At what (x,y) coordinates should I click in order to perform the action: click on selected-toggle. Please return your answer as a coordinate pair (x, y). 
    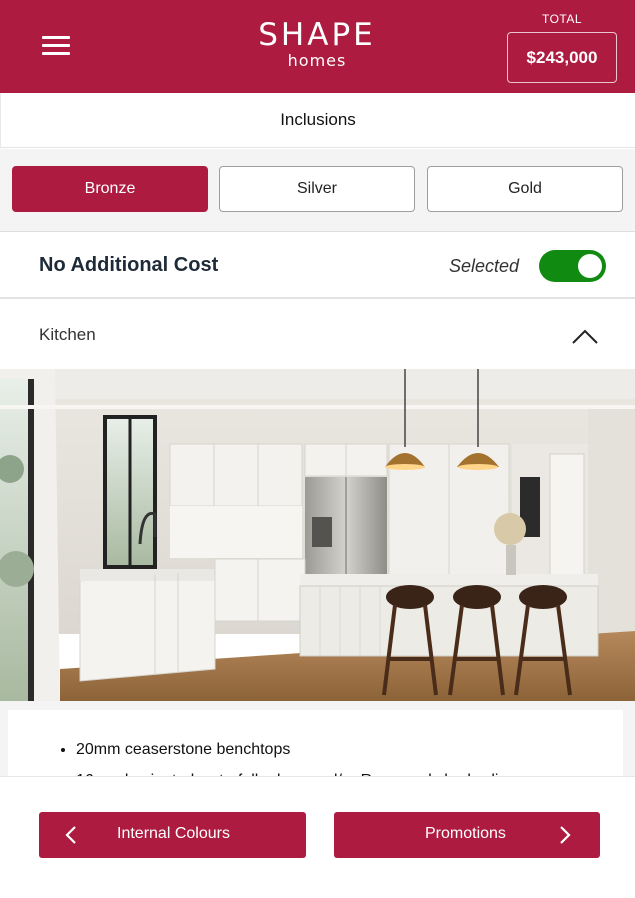
    Looking at the image, I should click on (572, 266).